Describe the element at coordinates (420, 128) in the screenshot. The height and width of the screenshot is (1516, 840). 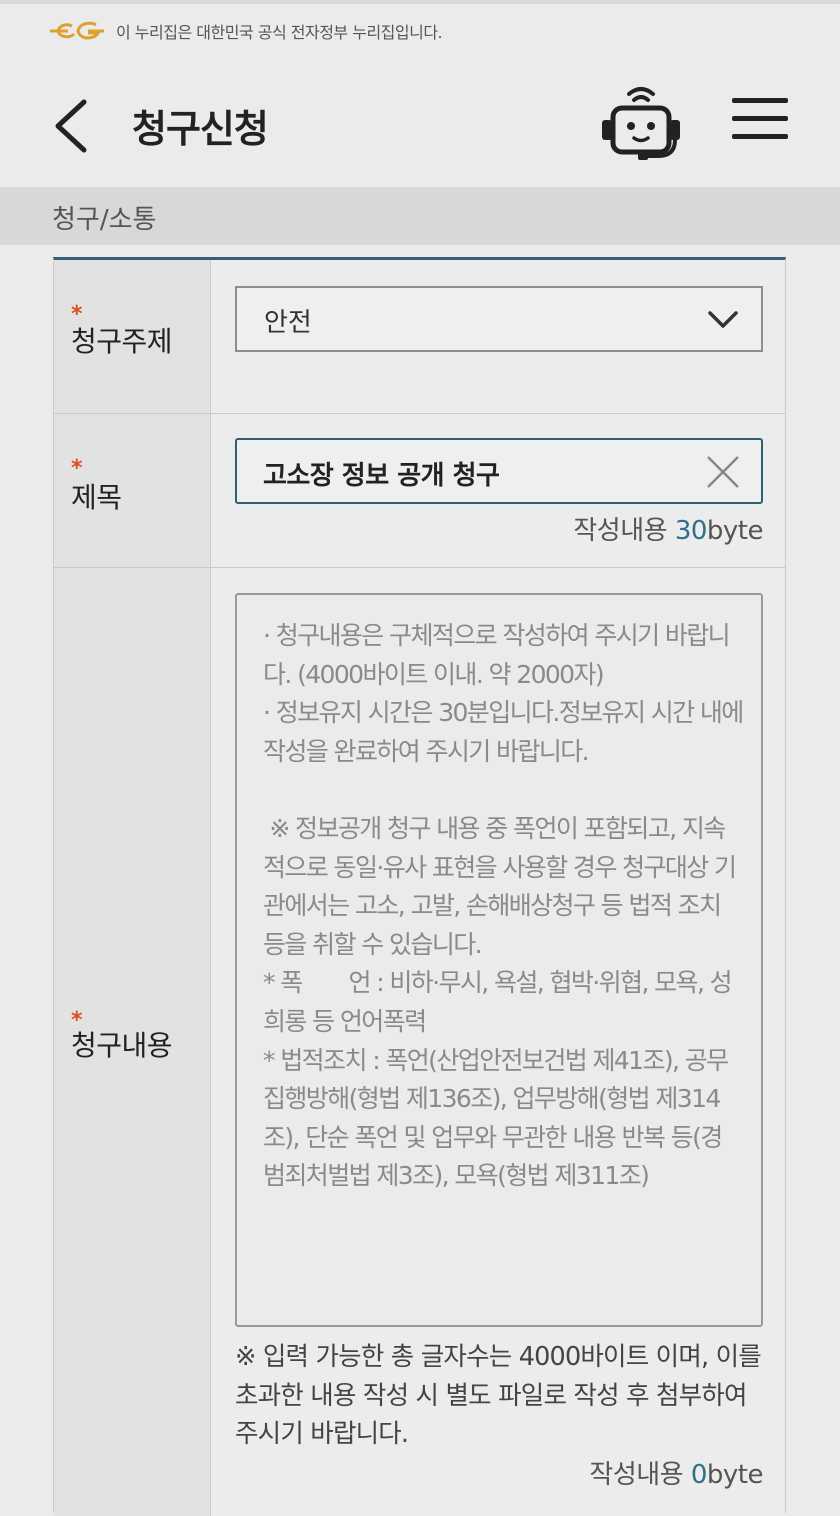
I see `header: 청구신청` at that location.